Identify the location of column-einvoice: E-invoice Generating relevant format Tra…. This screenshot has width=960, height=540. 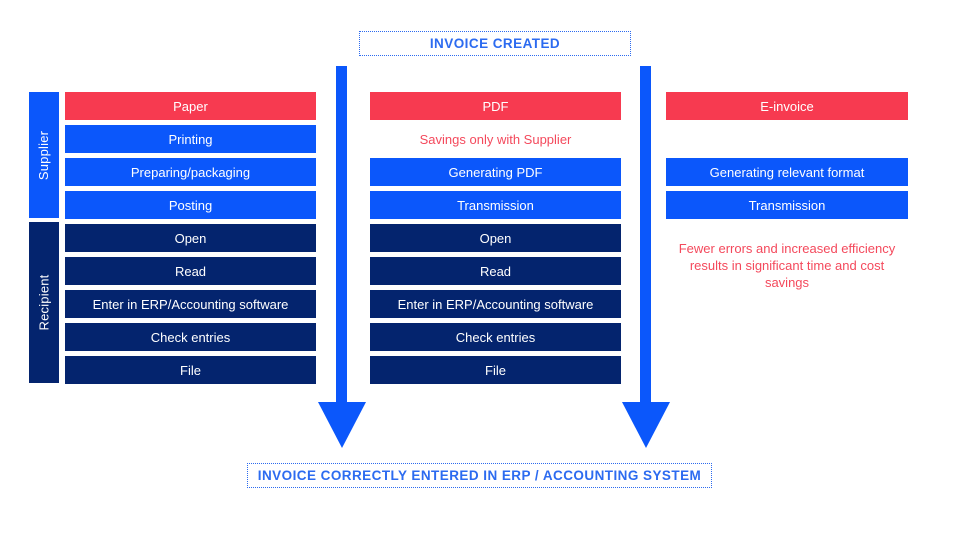
(787, 158).